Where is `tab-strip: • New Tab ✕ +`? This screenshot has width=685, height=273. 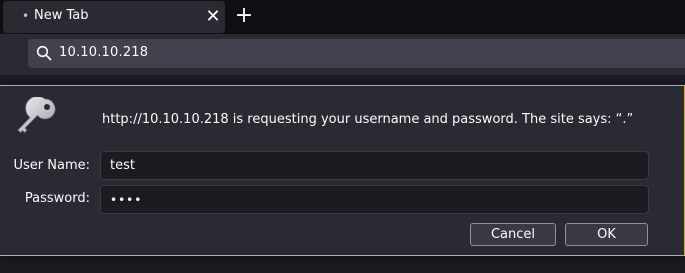
tab-strip: • New Tab ✕ + is located at coordinates (342, 17).